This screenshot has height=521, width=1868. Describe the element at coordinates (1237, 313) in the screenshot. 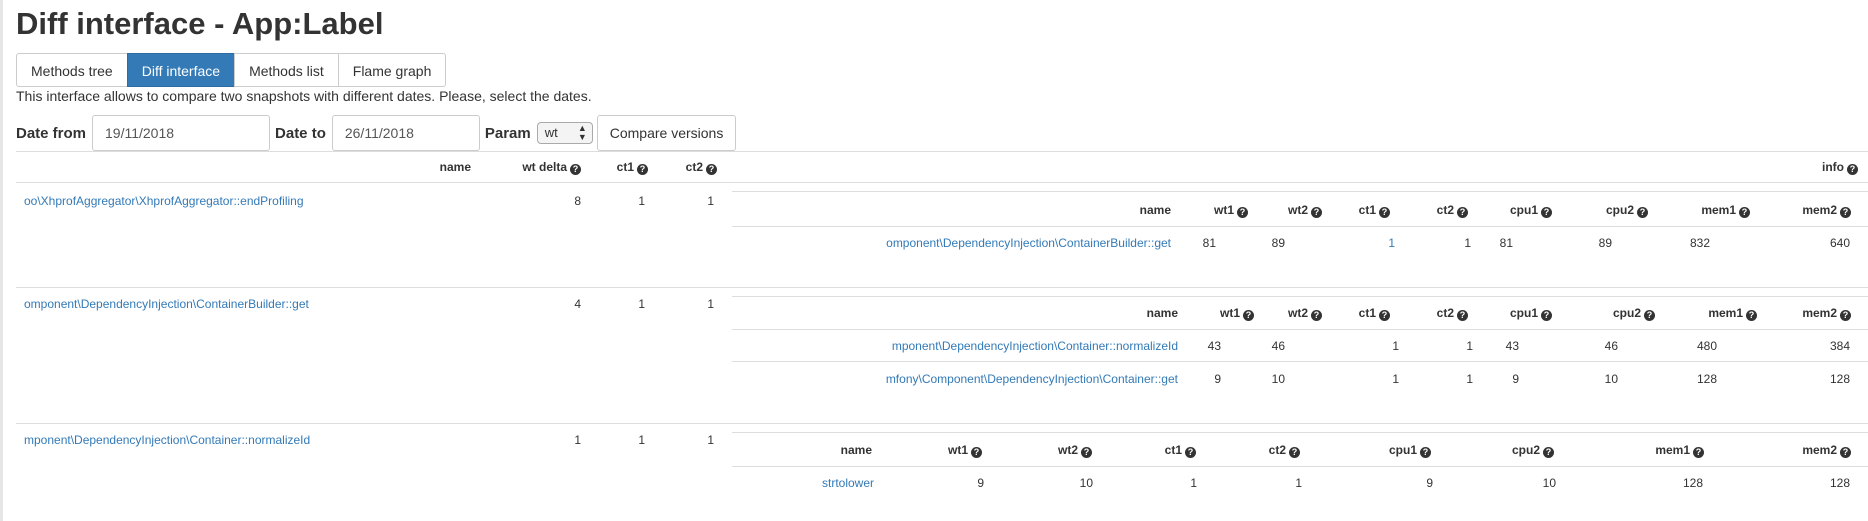

I see `subtable-2-header-wt1: wt1?` at that location.